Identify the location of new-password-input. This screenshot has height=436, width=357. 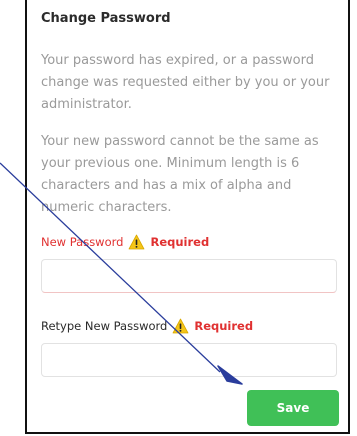
(189, 276).